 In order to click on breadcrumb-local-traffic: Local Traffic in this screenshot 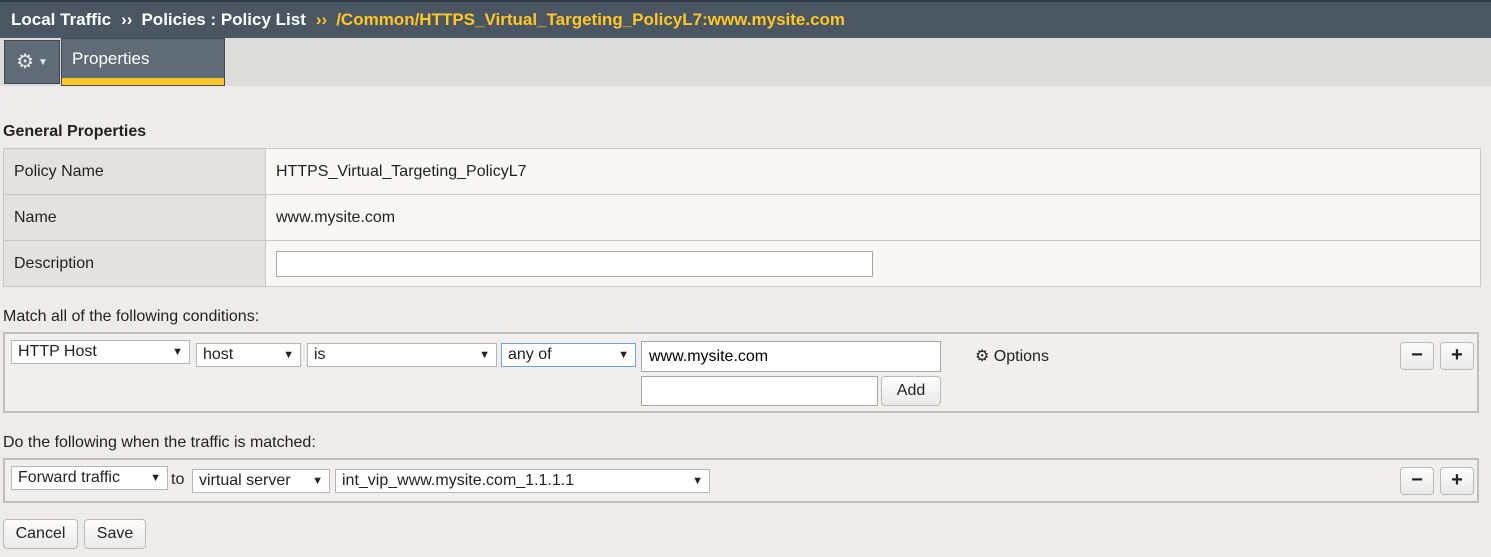, I will do `click(61, 19)`.